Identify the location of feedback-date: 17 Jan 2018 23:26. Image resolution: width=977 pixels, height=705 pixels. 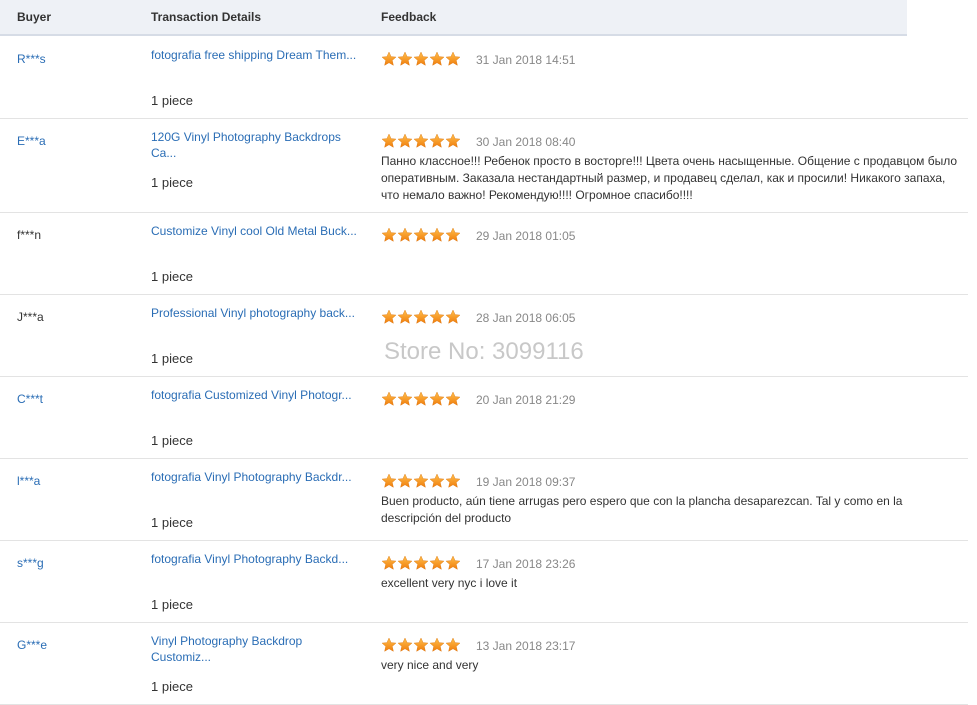
(526, 564).